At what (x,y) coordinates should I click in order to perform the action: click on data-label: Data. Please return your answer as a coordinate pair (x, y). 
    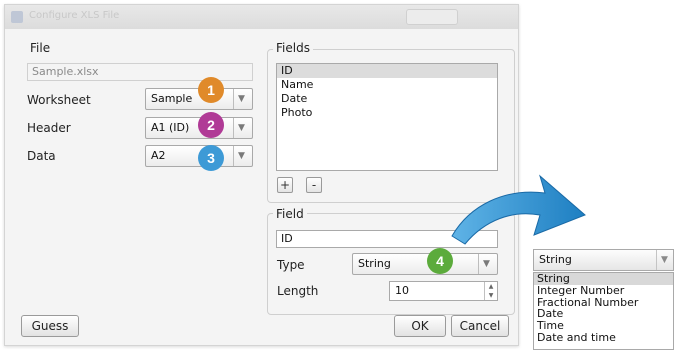
    Looking at the image, I should click on (41, 156).